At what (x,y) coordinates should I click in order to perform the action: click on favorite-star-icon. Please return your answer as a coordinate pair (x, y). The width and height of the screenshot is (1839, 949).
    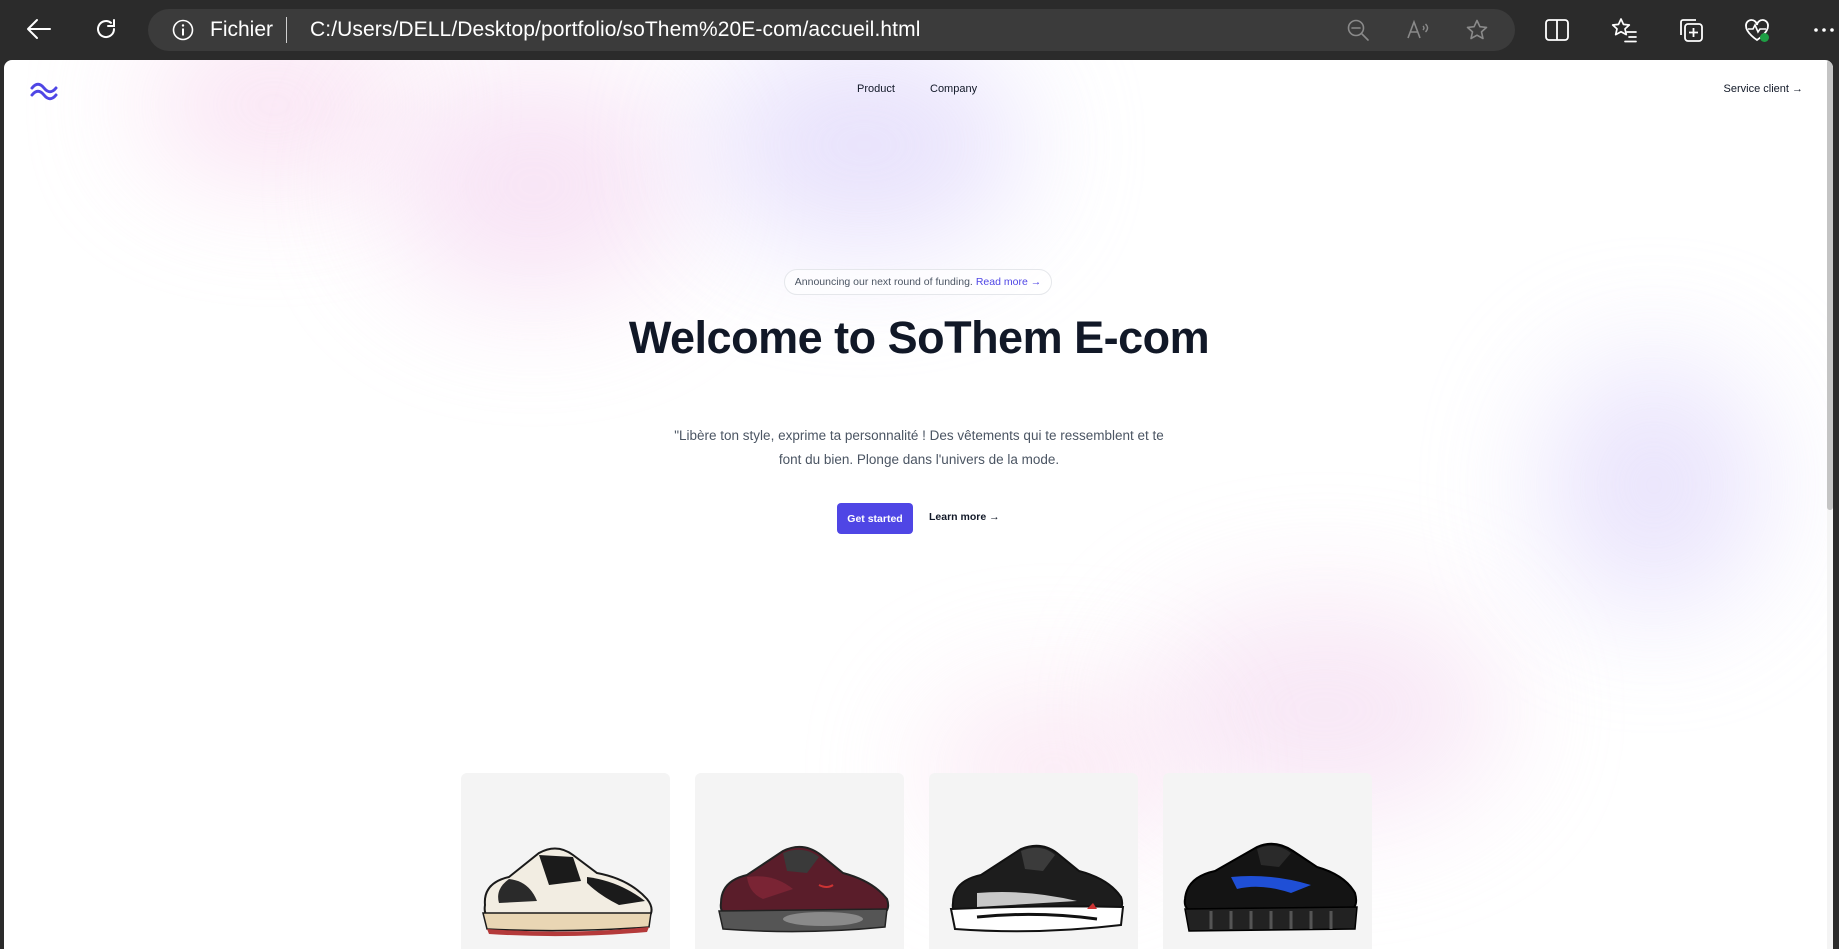
    Looking at the image, I should click on (1477, 30).